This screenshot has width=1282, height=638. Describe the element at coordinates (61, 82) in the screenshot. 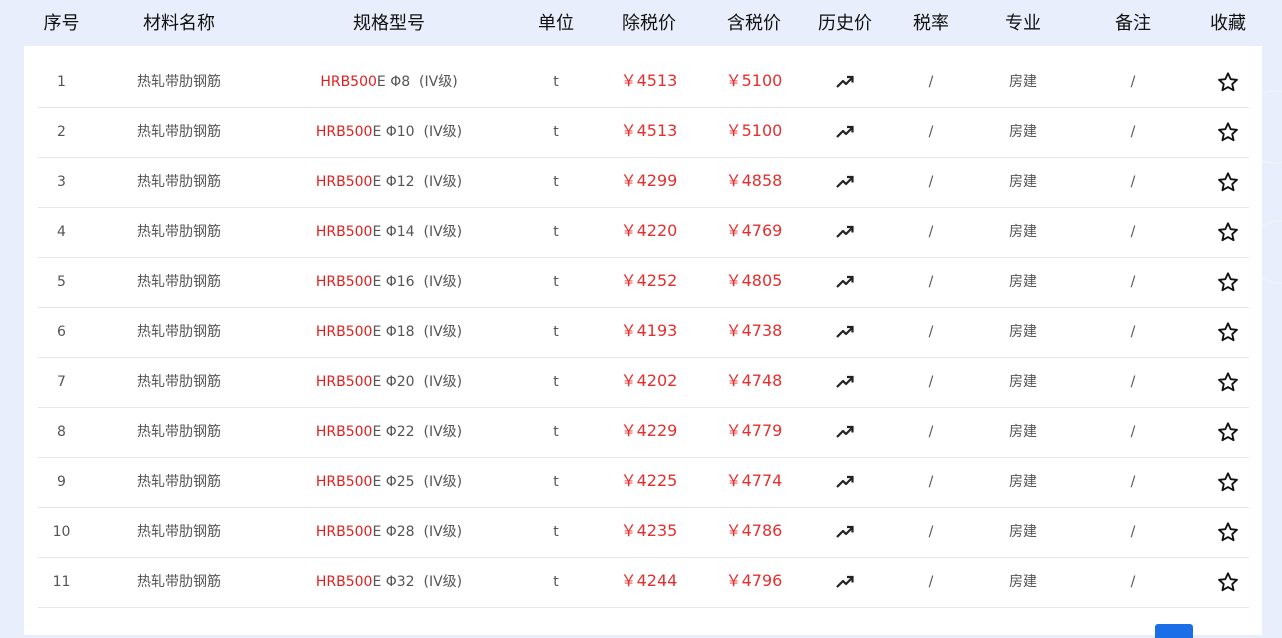

I see `row-index: 1` at that location.